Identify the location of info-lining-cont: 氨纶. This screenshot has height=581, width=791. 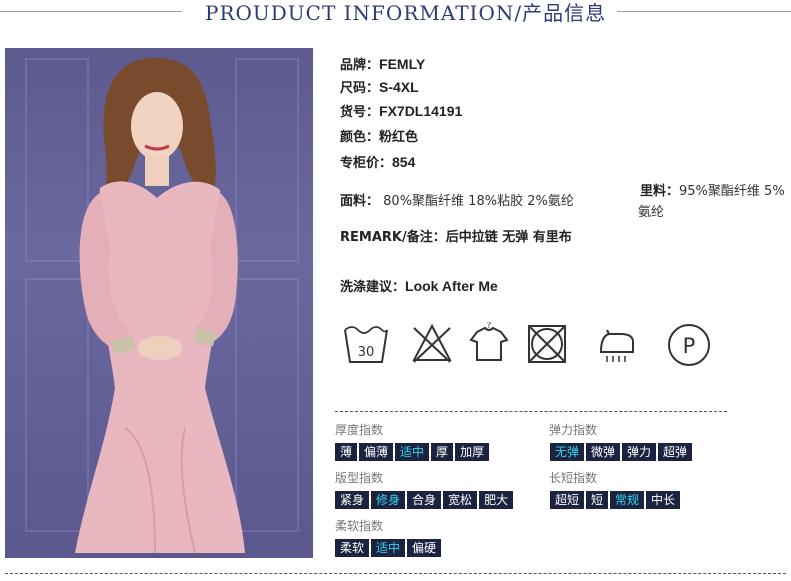
(651, 210).